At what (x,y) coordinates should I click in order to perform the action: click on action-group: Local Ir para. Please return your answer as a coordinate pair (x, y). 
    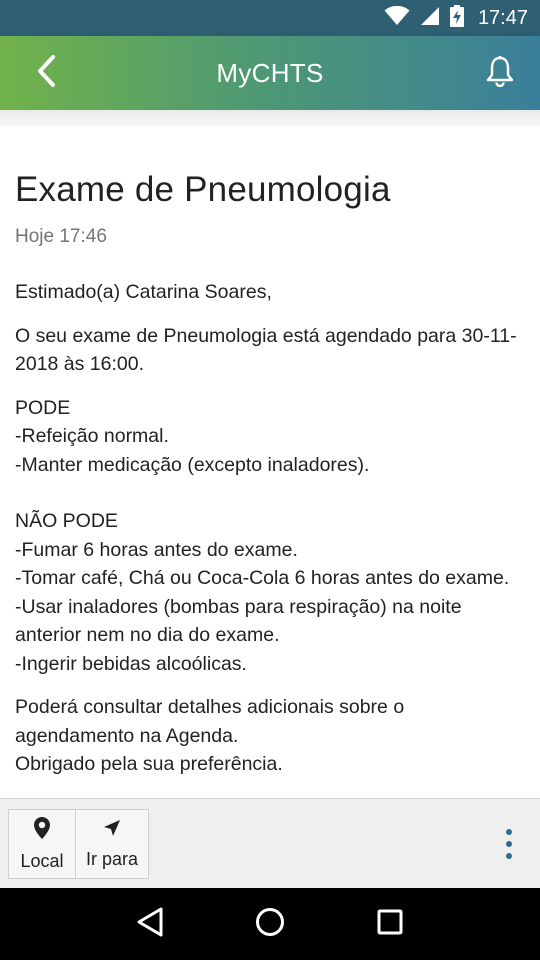
    Looking at the image, I should click on (78, 844).